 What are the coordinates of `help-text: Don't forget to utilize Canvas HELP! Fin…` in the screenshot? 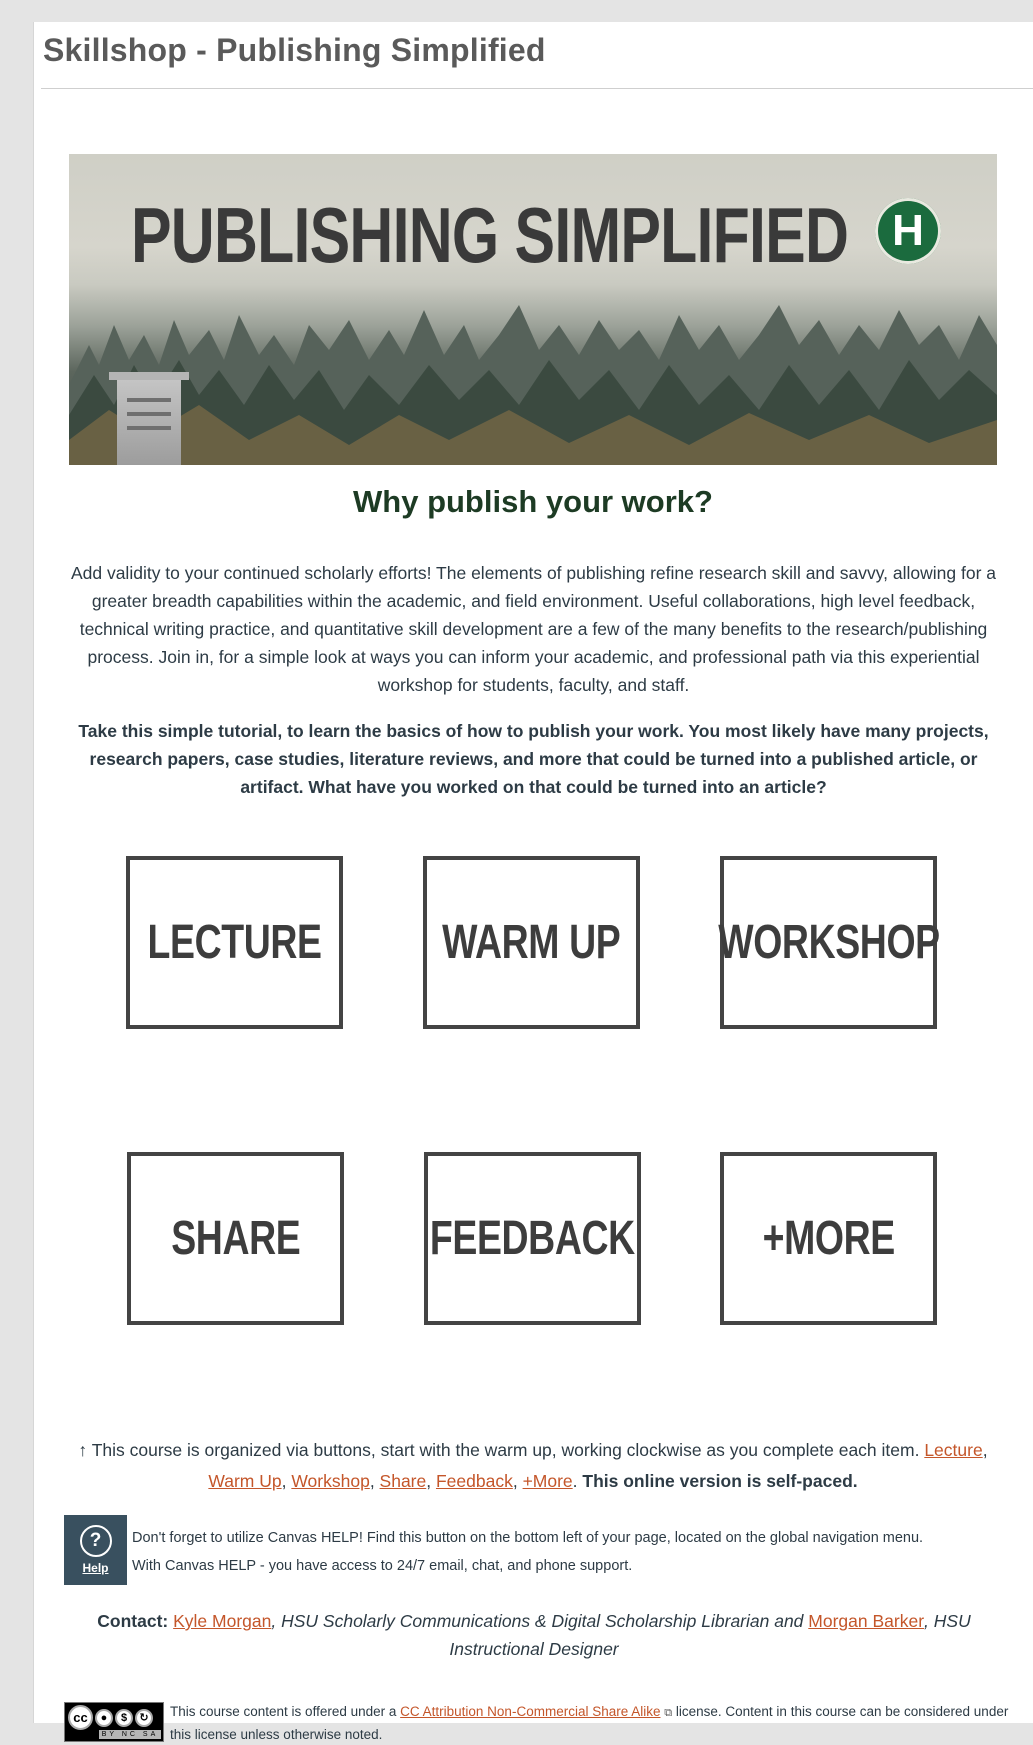 It's located at (577, 1552).